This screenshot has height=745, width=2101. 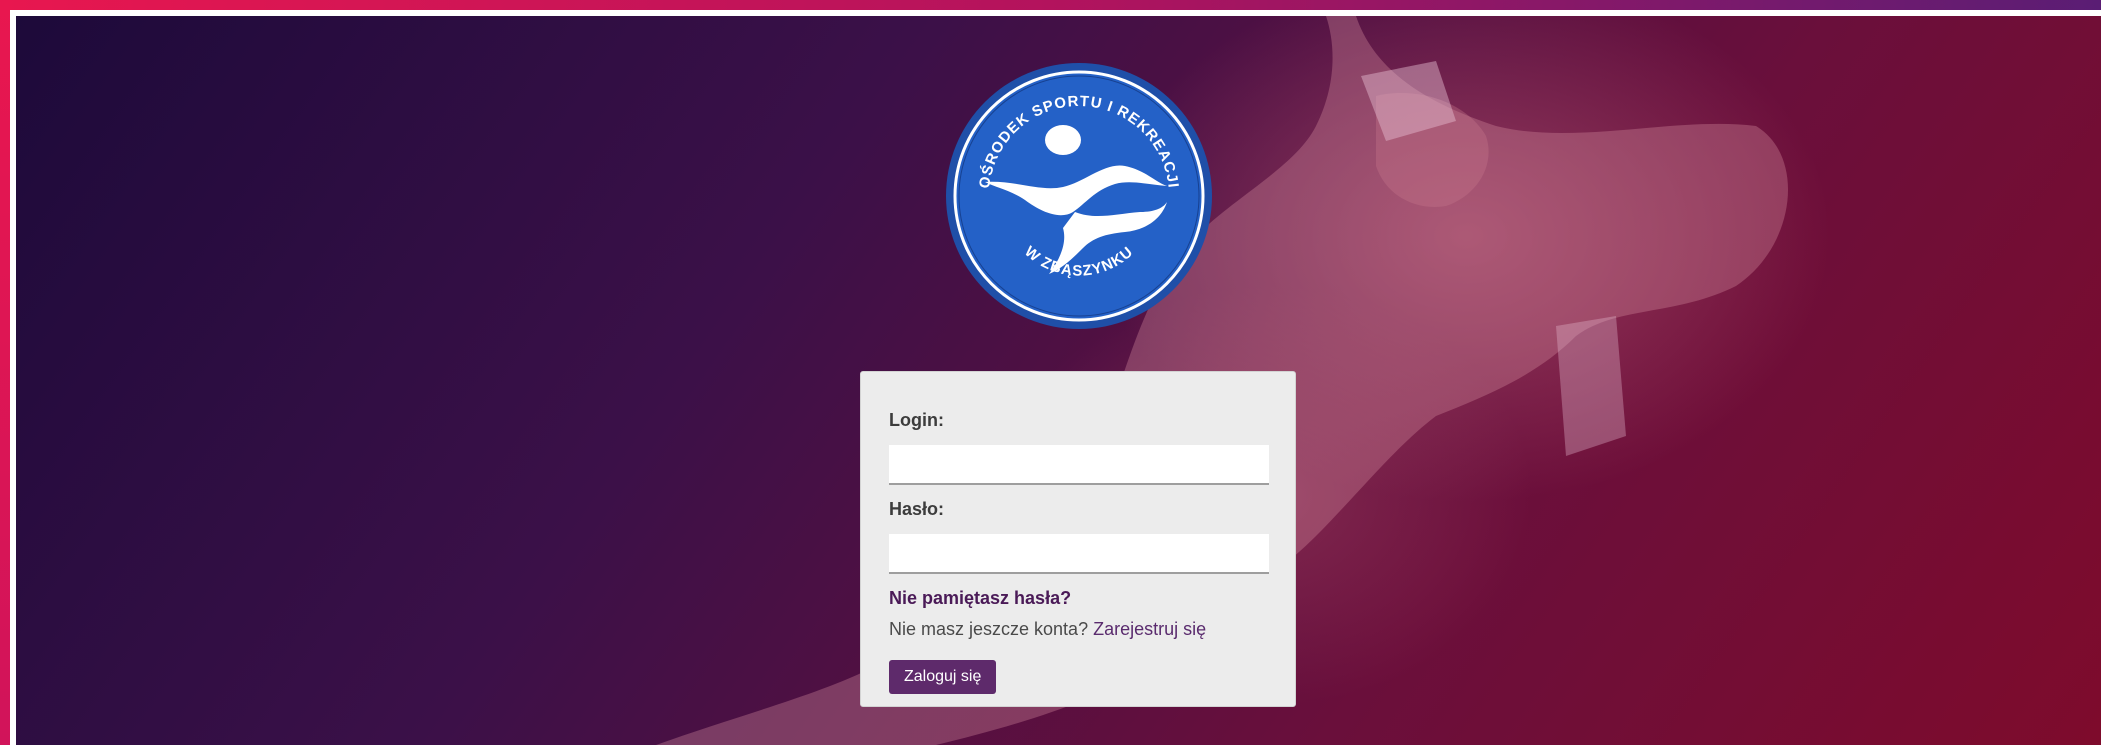 What do you see at coordinates (989, 629) in the screenshot?
I see `no-account-text: Nie masz jeszcze konta?` at bounding box center [989, 629].